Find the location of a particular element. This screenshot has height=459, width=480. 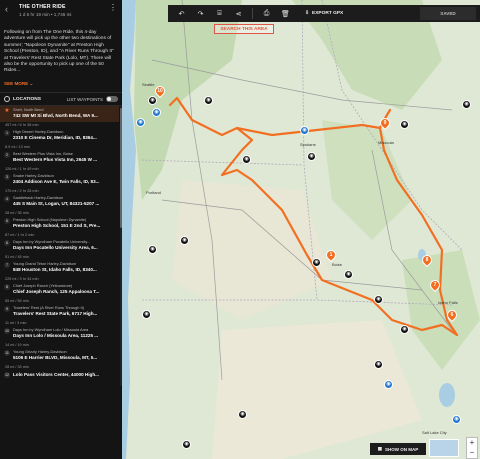

list-waypoints-toggle is located at coordinates (112, 99).